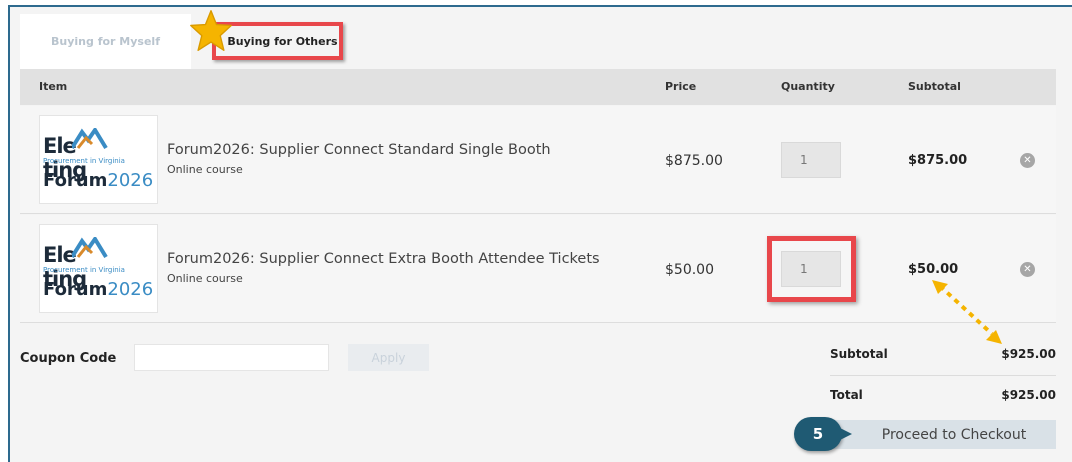 The height and width of the screenshot is (462, 1072). Describe the element at coordinates (1028, 354) in the screenshot. I see `summary-subtotal-value: $925.00` at that location.